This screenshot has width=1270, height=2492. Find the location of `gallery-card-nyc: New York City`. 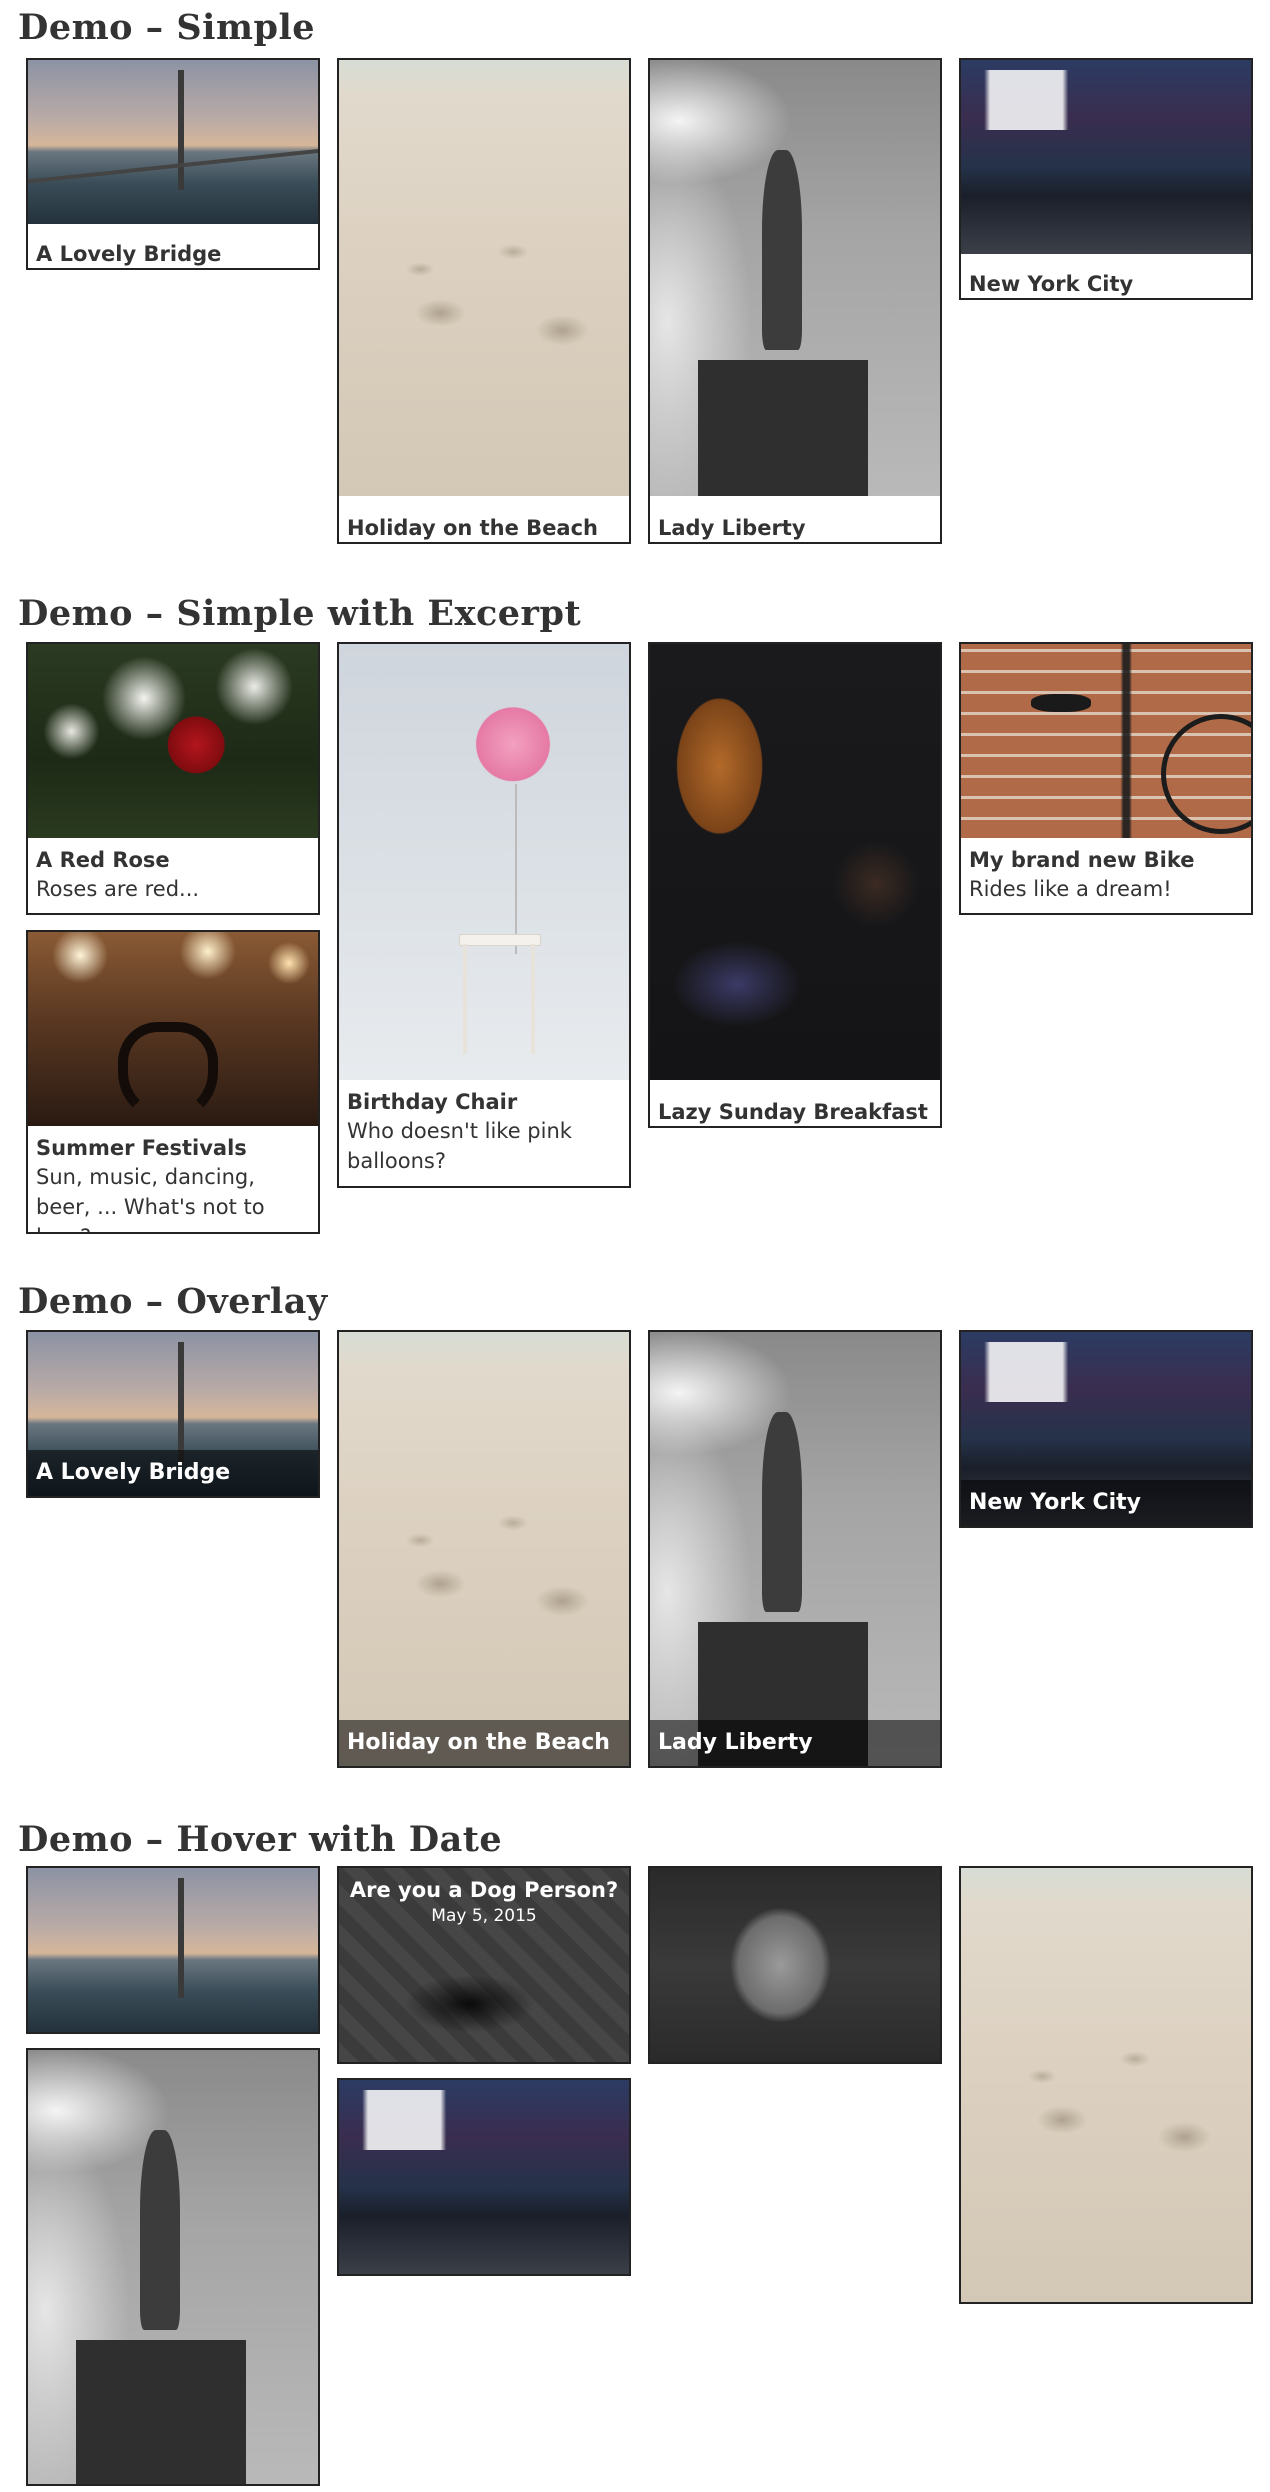

gallery-card-nyc: New York City is located at coordinates (1106, 179).